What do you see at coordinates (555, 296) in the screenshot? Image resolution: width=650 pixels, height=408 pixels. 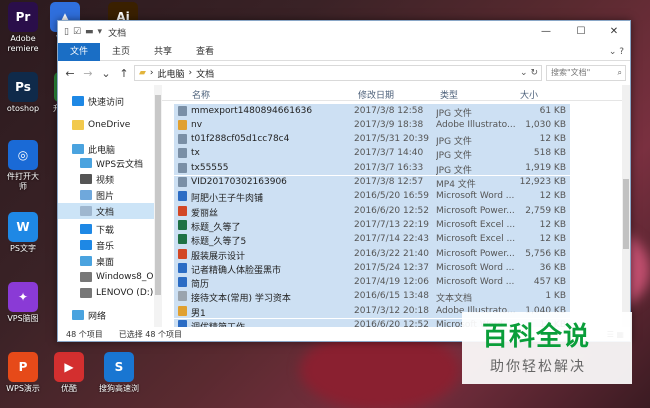 I see `file-size: 1 KB` at bounding box center [555, 296].